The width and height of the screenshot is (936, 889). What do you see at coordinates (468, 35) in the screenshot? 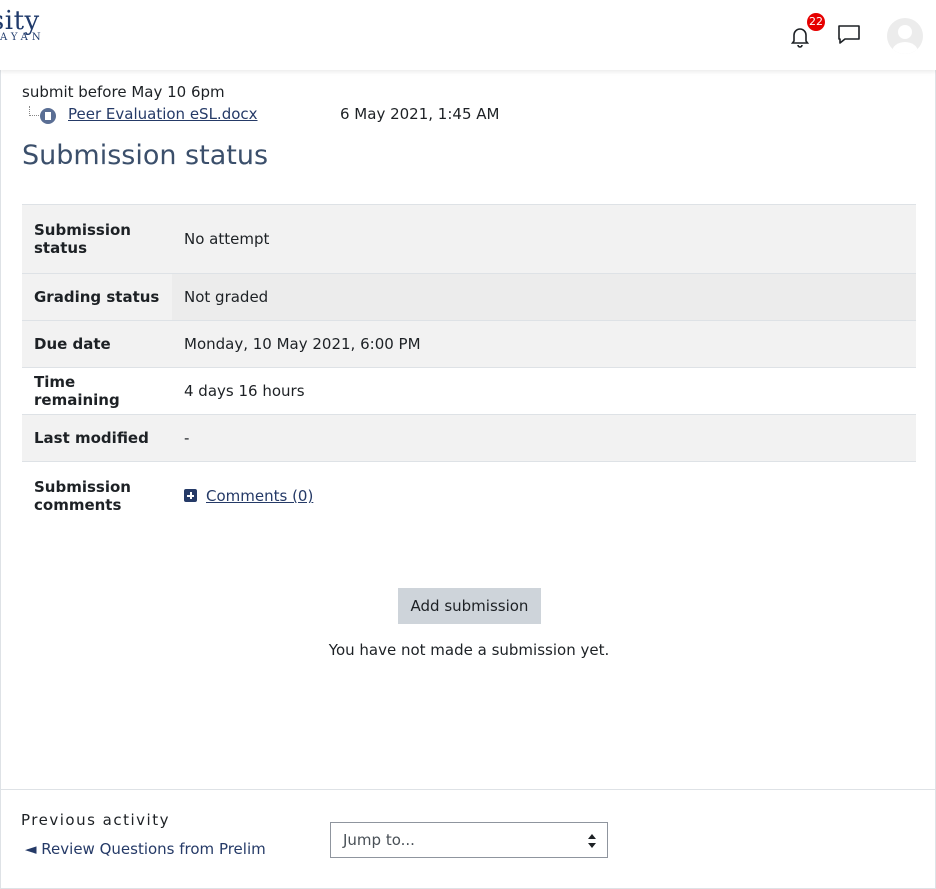
I see `top-navbar: rsity AYAN 22` at bounding box center [468, 35].